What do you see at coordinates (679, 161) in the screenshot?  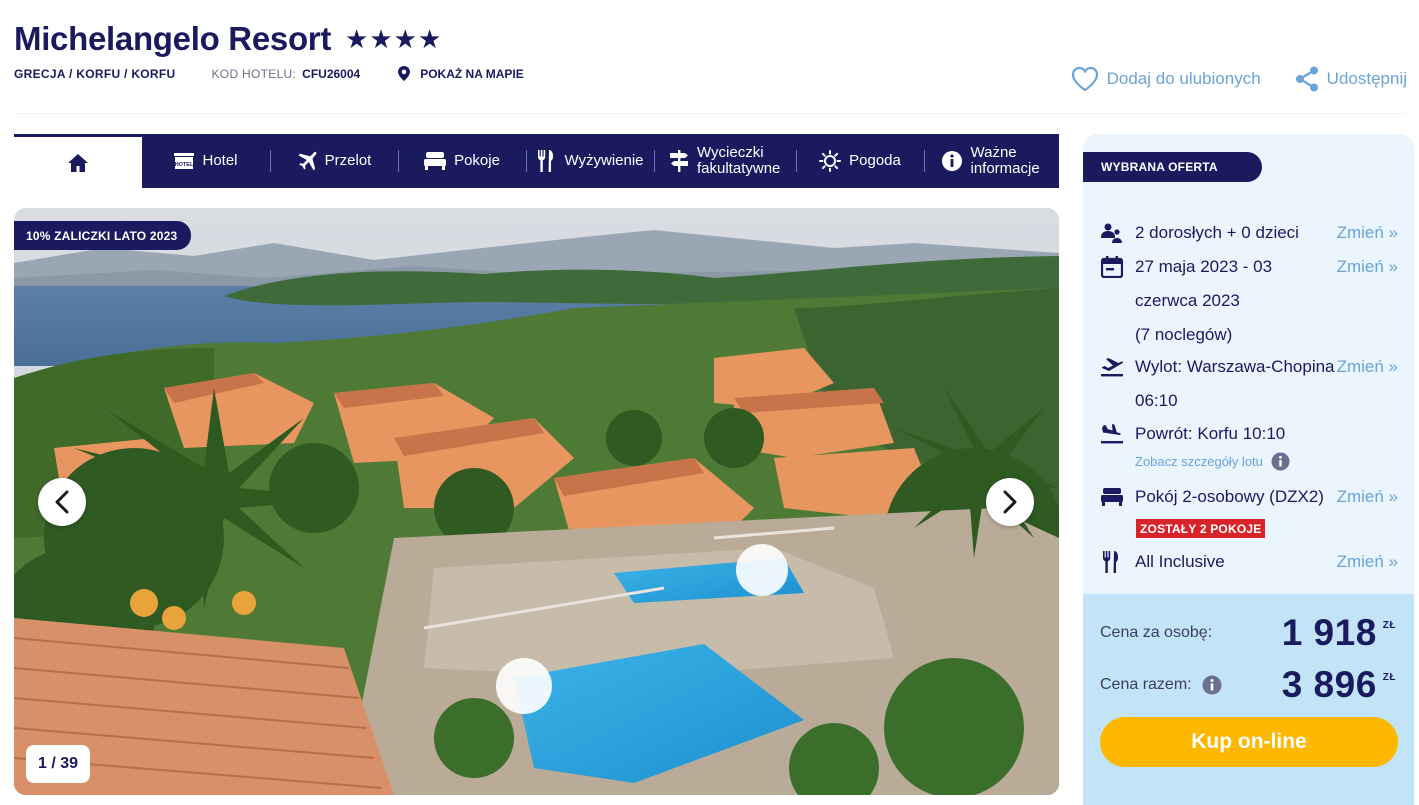 I see `signpost-icon` at bounding box center [679, 161].